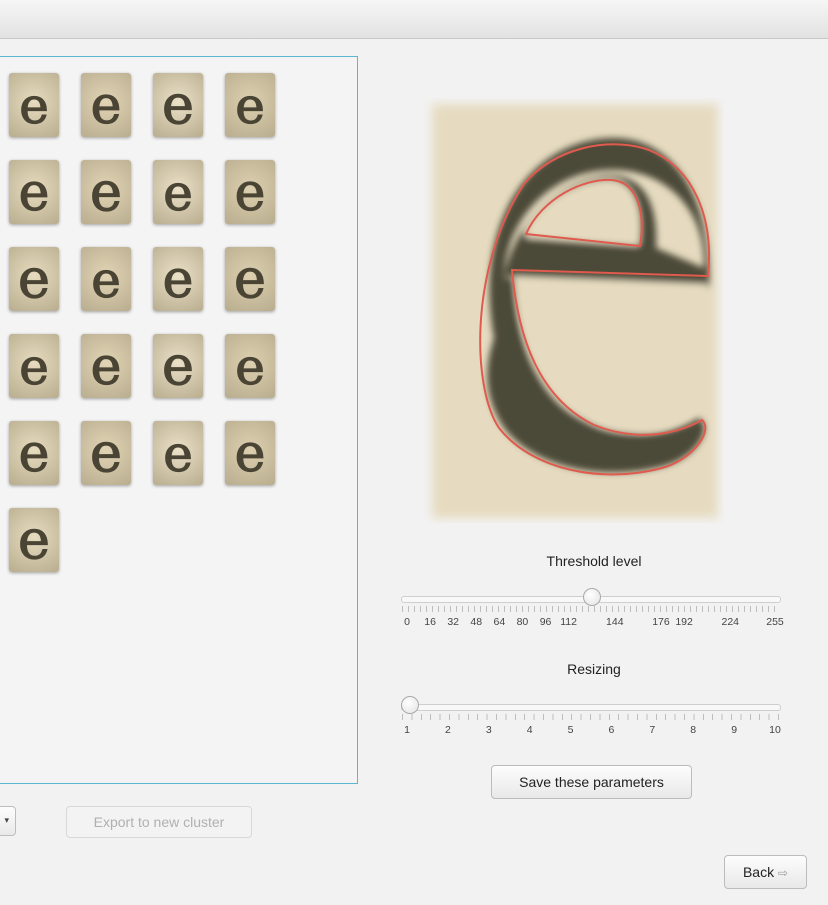 The image size is (828, 905). I want to click on export-to-new-cluster-button: Export to new cluster, so click(159, 822).